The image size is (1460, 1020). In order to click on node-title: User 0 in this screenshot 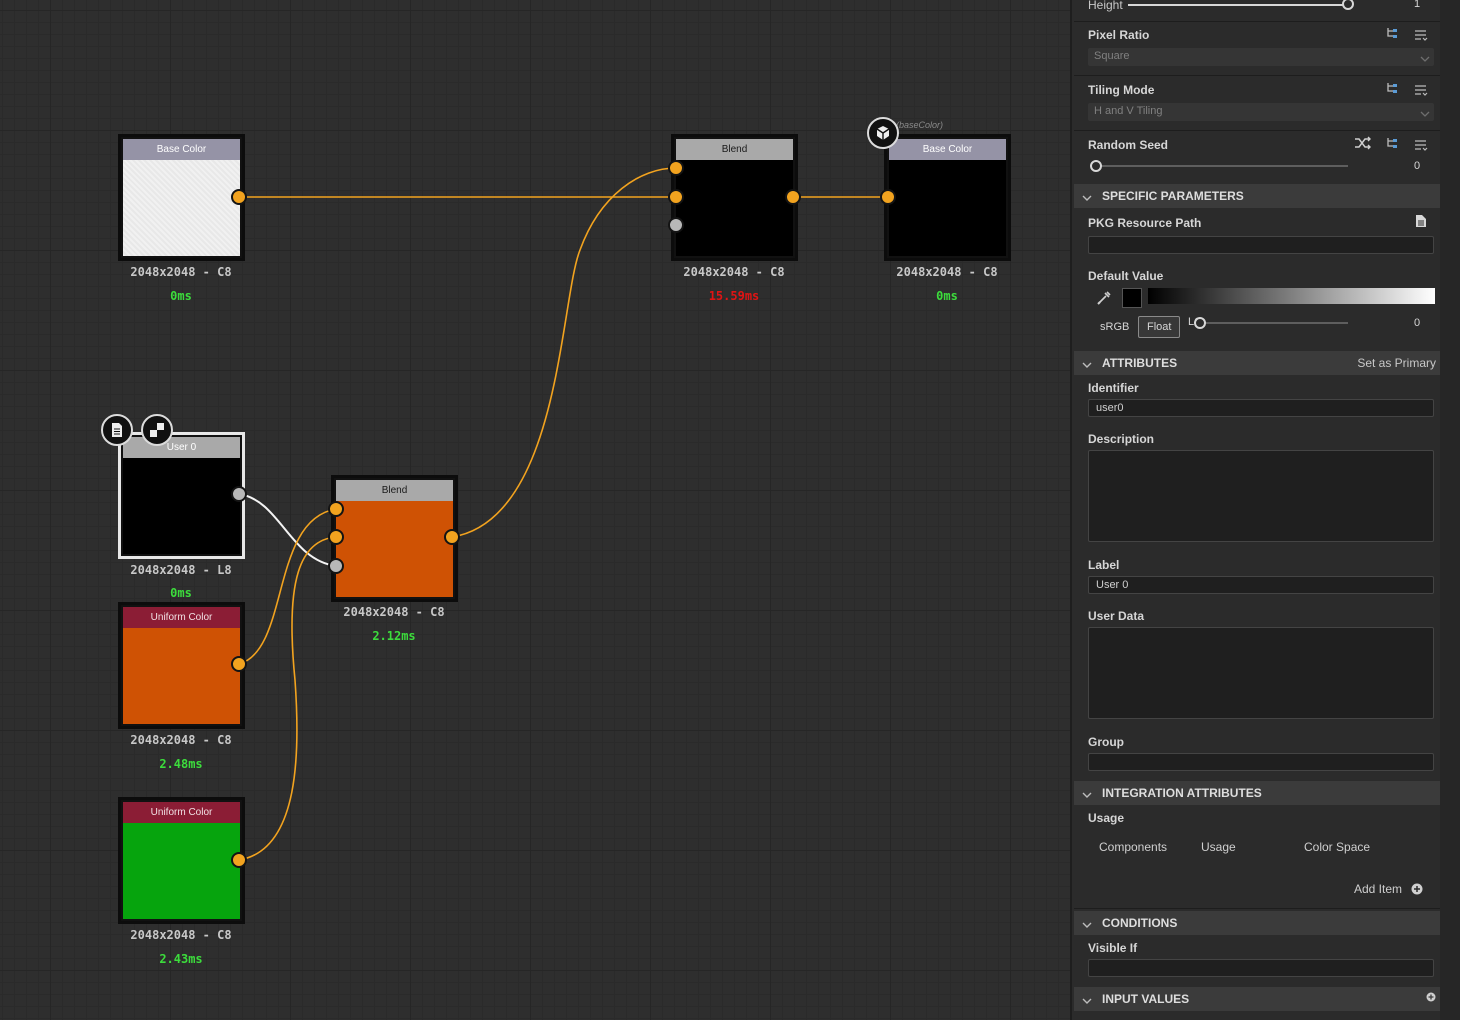, I will do `click(181, 447)`.